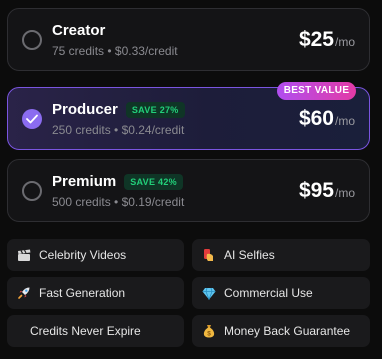  I want to click on plan-name: Premium, so click(84, 181).